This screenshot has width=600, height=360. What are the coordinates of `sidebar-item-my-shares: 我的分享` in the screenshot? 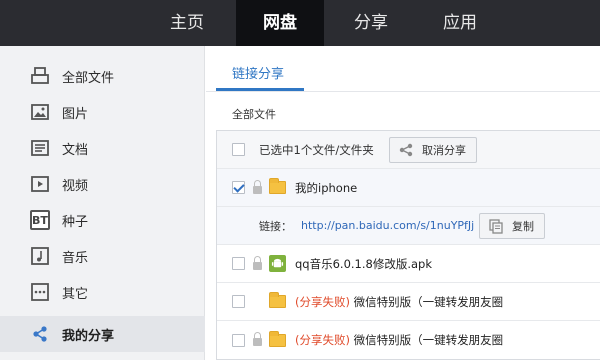 It's located at (102, 334).